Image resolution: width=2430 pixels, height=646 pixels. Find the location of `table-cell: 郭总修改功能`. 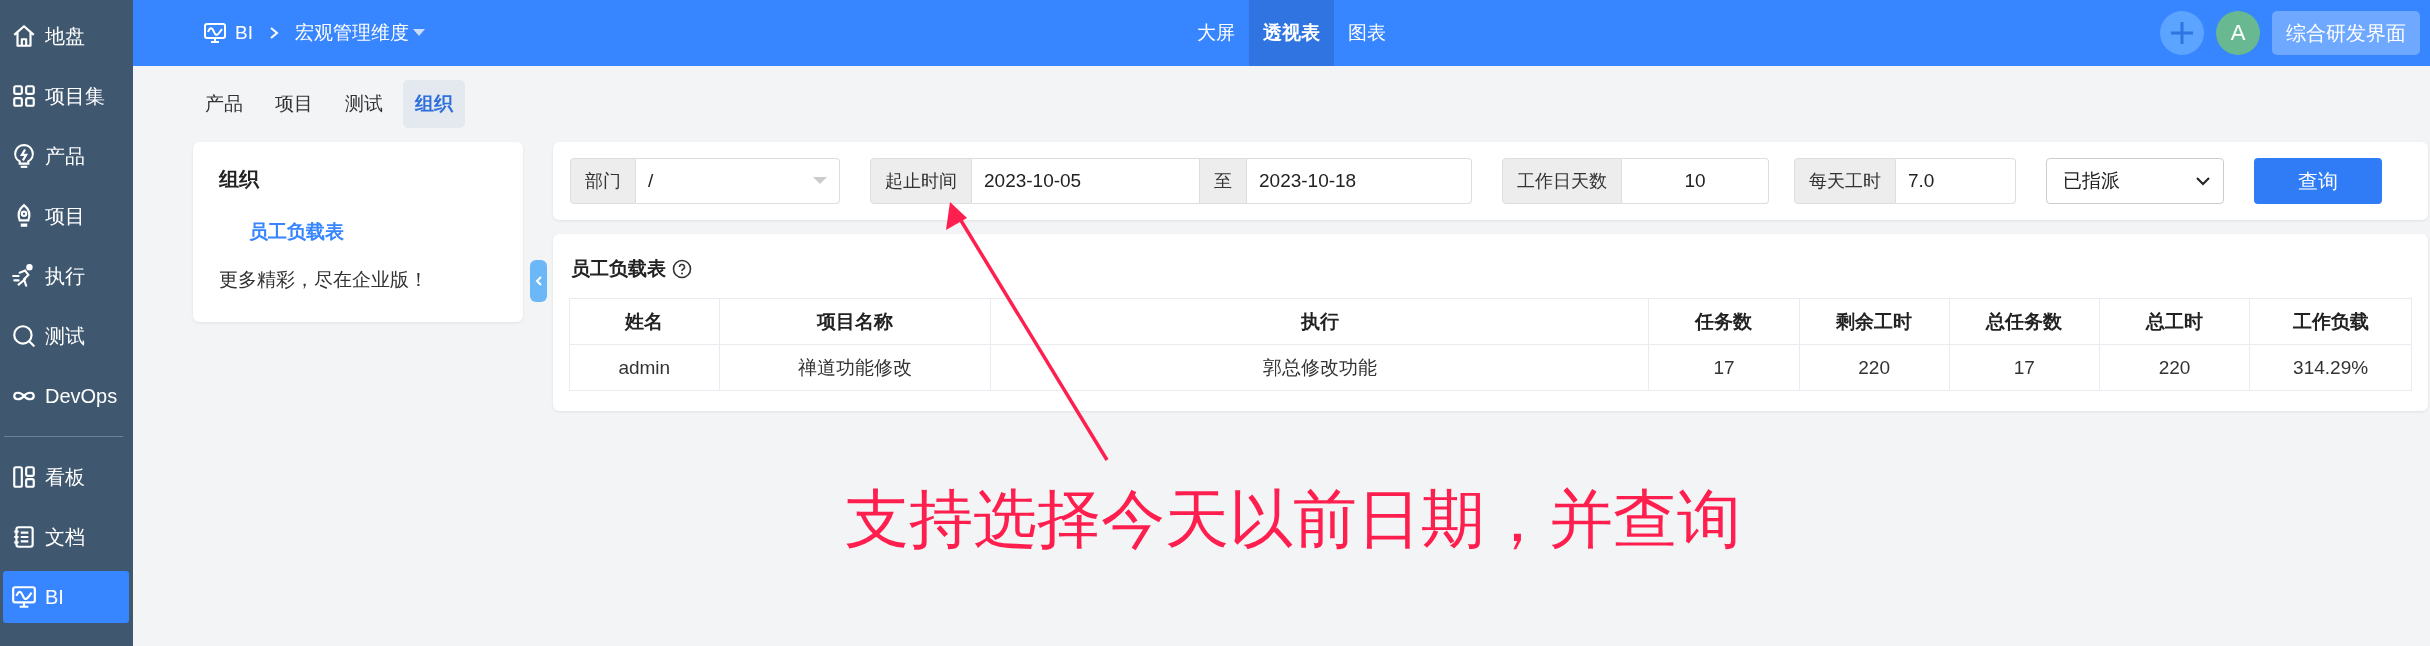

table-cell: 郭总修改功能 is located at coordinates (1319, 367).